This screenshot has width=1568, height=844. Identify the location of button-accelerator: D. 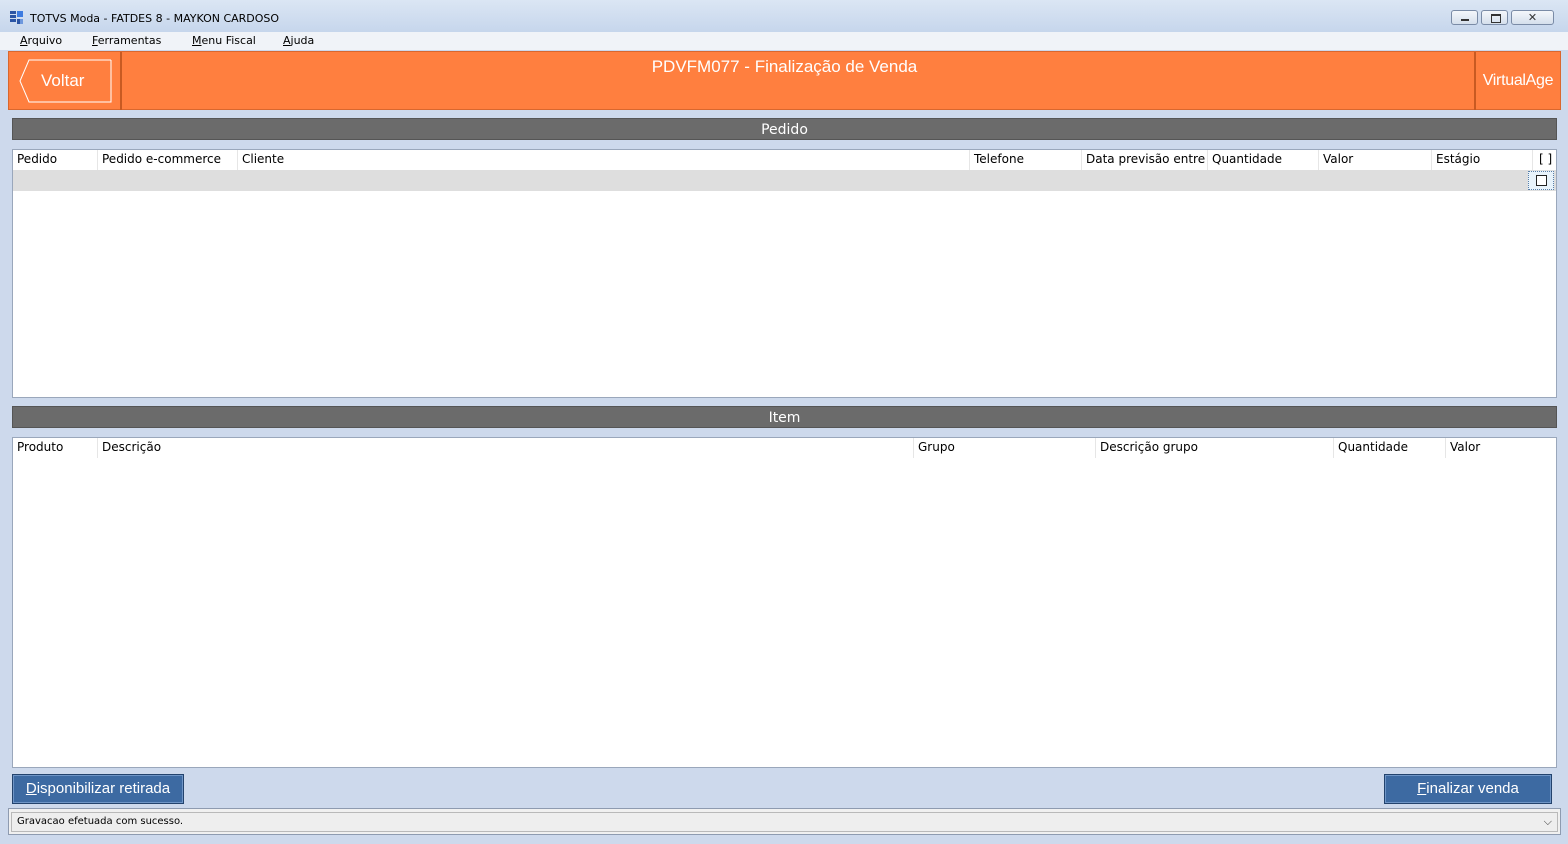
(31, 788).